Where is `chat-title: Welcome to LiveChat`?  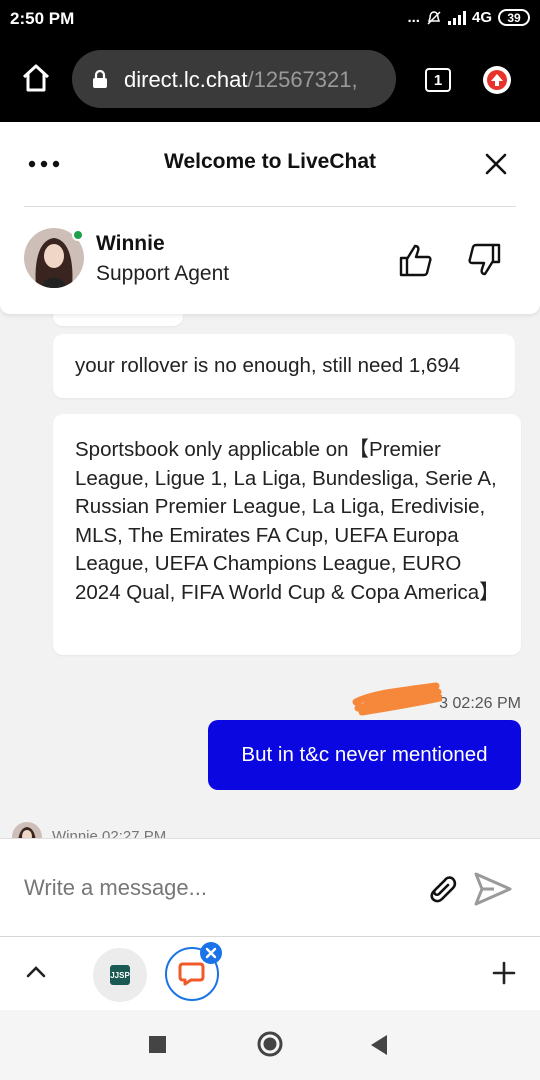 chat-title: Welcome to LiveChat is located at coordinates (270, 161).